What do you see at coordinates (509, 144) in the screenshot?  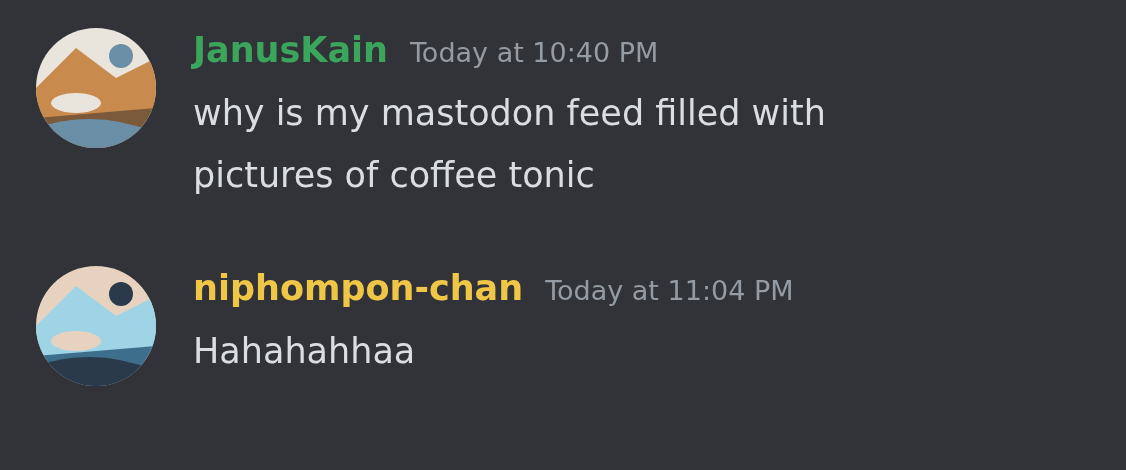 I see `message-text: why is my mastodon feed filled with pictures of coffee tonic` at bounding box center [509, 144].